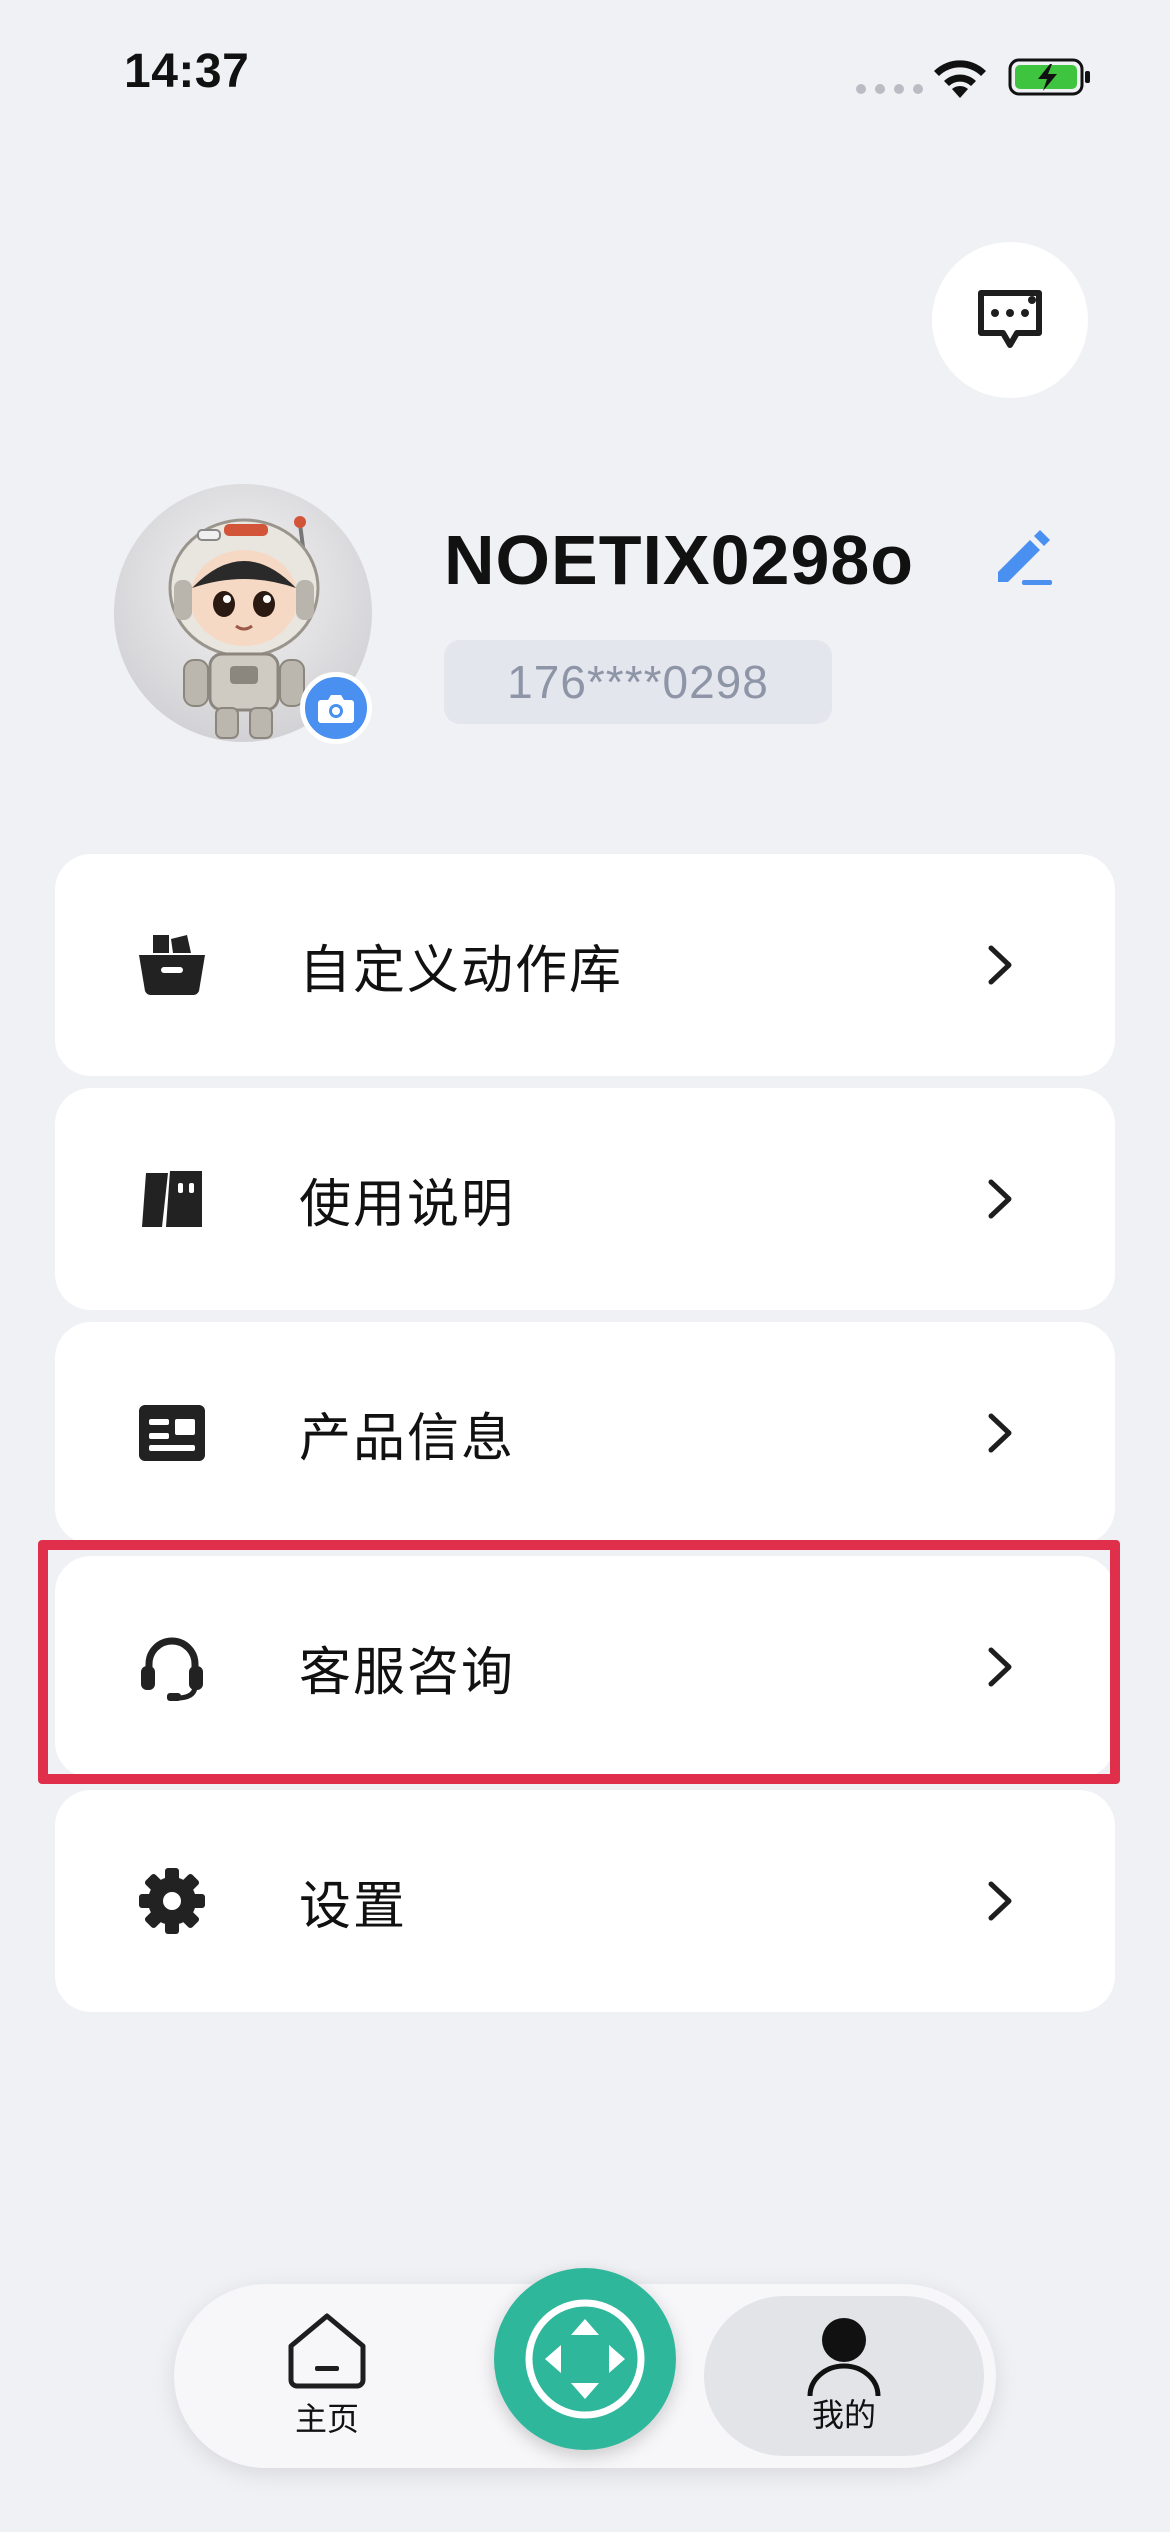 The width and height of the screenshot is (1170, 2532). What do you see at coordinates (1023, 555) in the screenshot?
I see `edit-icon` at bounding box center [1023, 555].